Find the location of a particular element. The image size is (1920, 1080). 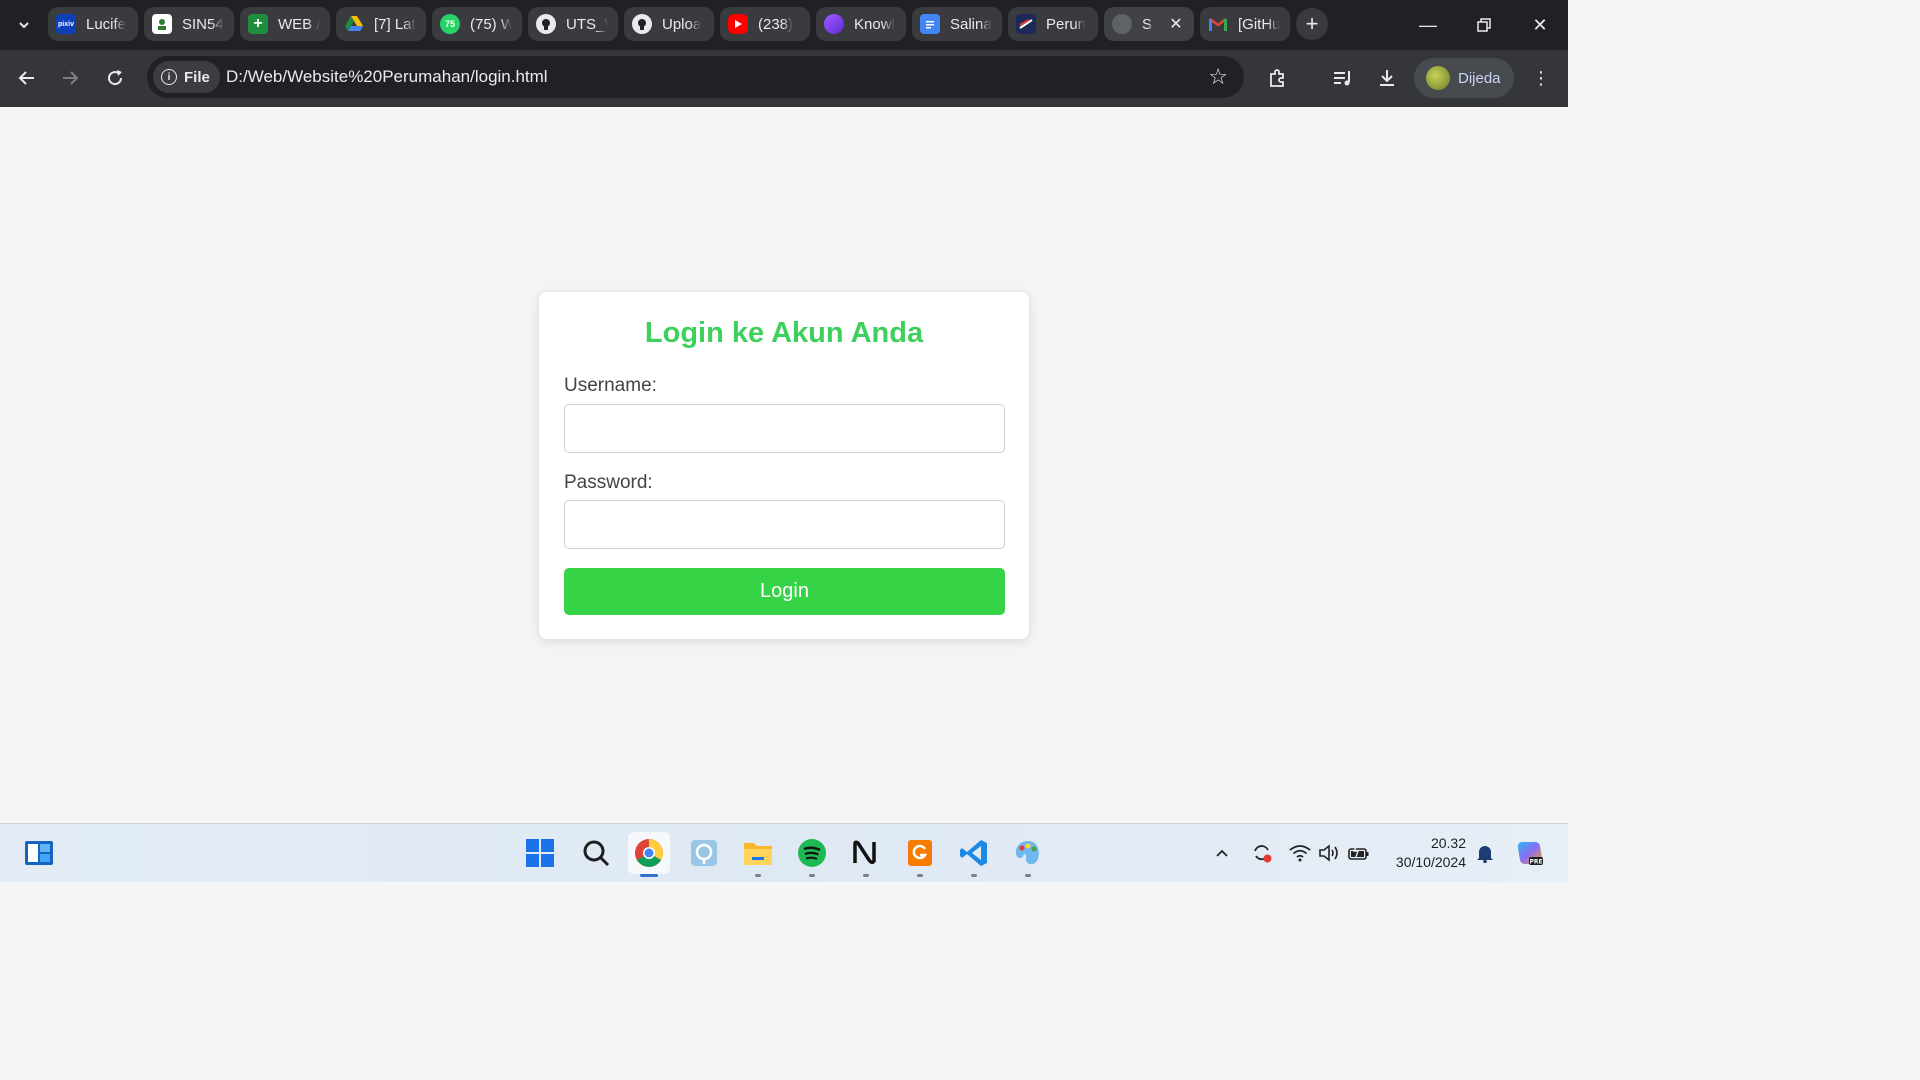

tab: Perun is located at coordinates (1053, 24).